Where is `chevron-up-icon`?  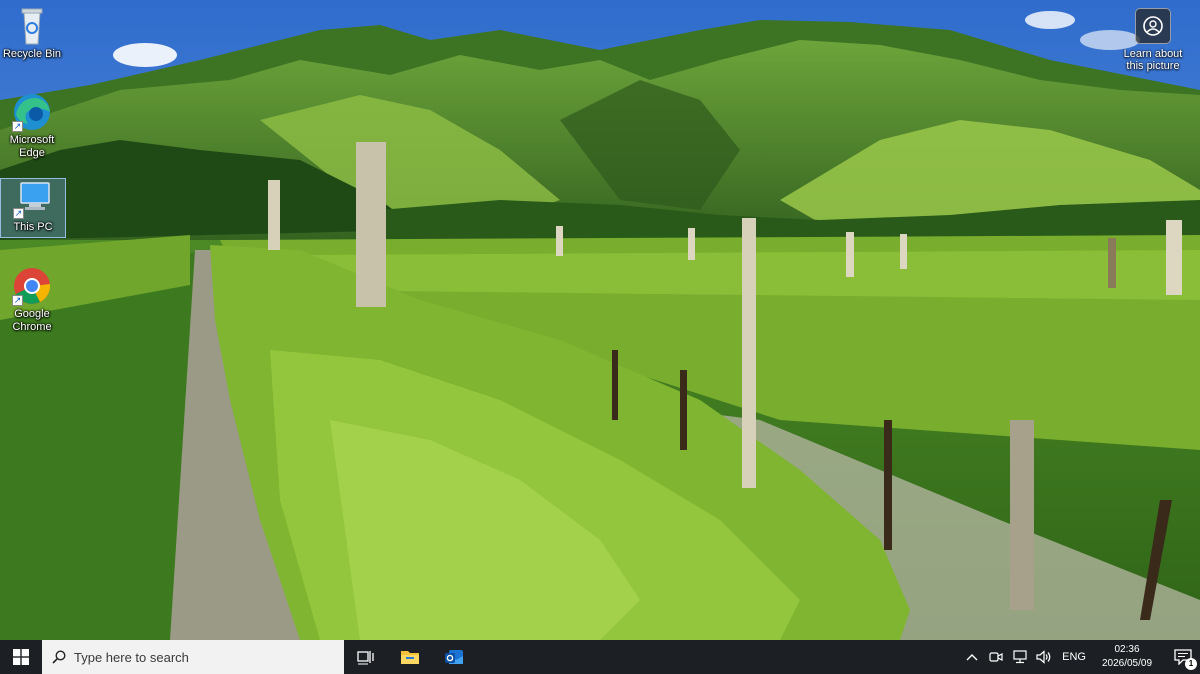 chevron-up-icon is located at coordinates (972, 657).